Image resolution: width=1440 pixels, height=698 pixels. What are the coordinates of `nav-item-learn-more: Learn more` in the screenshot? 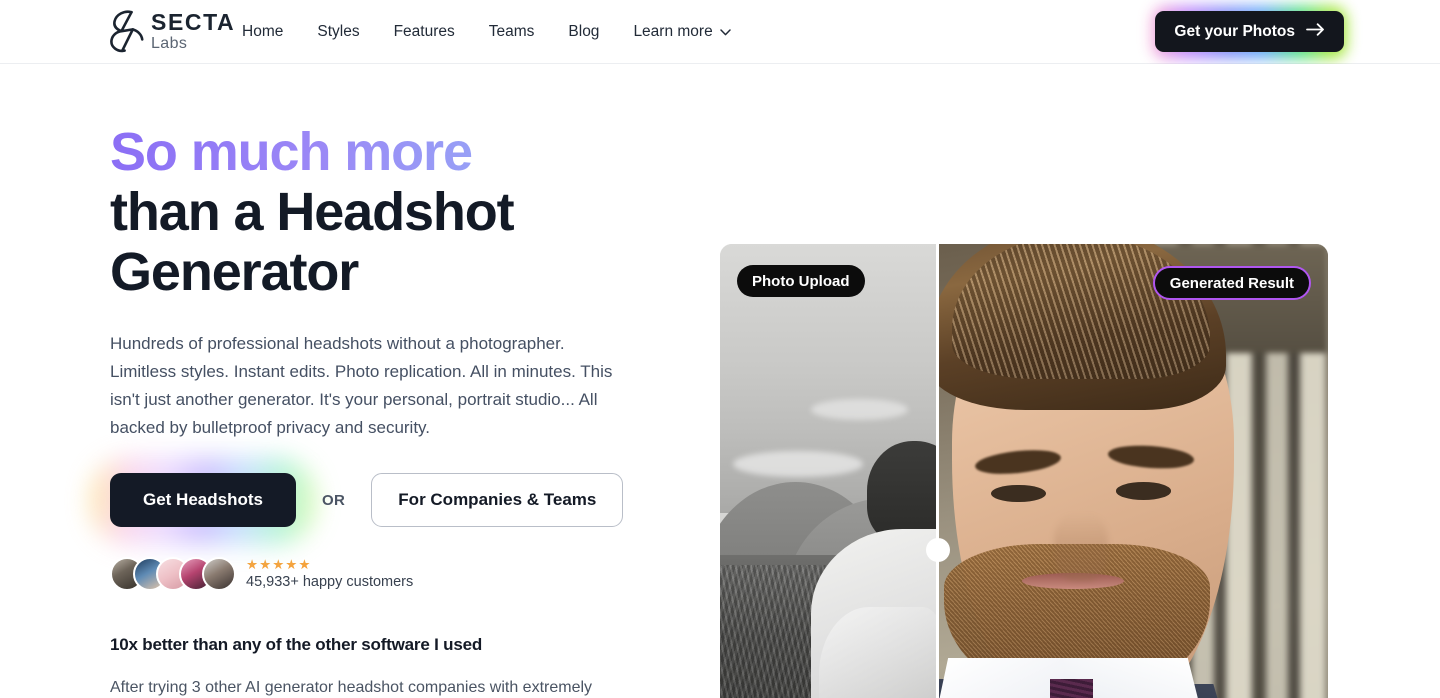 It's located at (682, 32).